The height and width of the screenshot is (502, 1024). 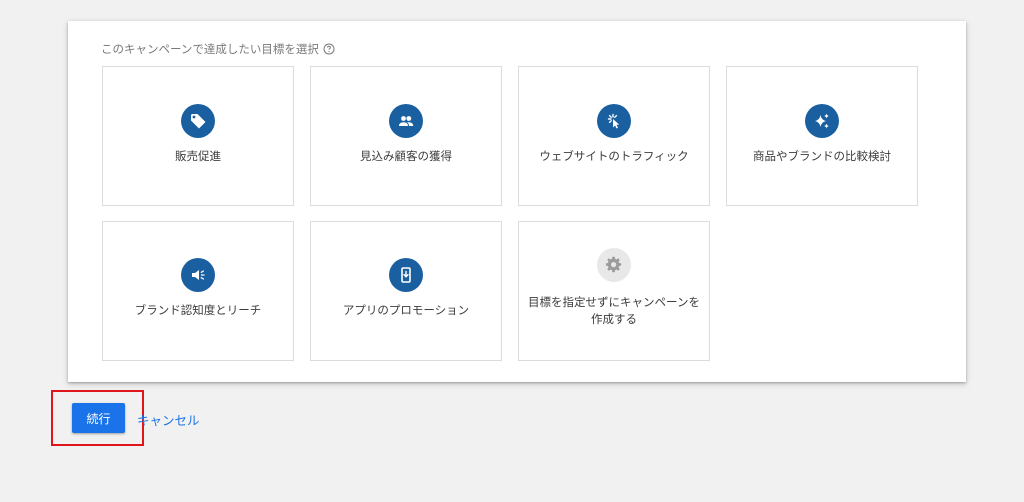 I want to click on goal-tile-website-traffic: ウェブサイトのトラフィック, so click(x=614, y=136).